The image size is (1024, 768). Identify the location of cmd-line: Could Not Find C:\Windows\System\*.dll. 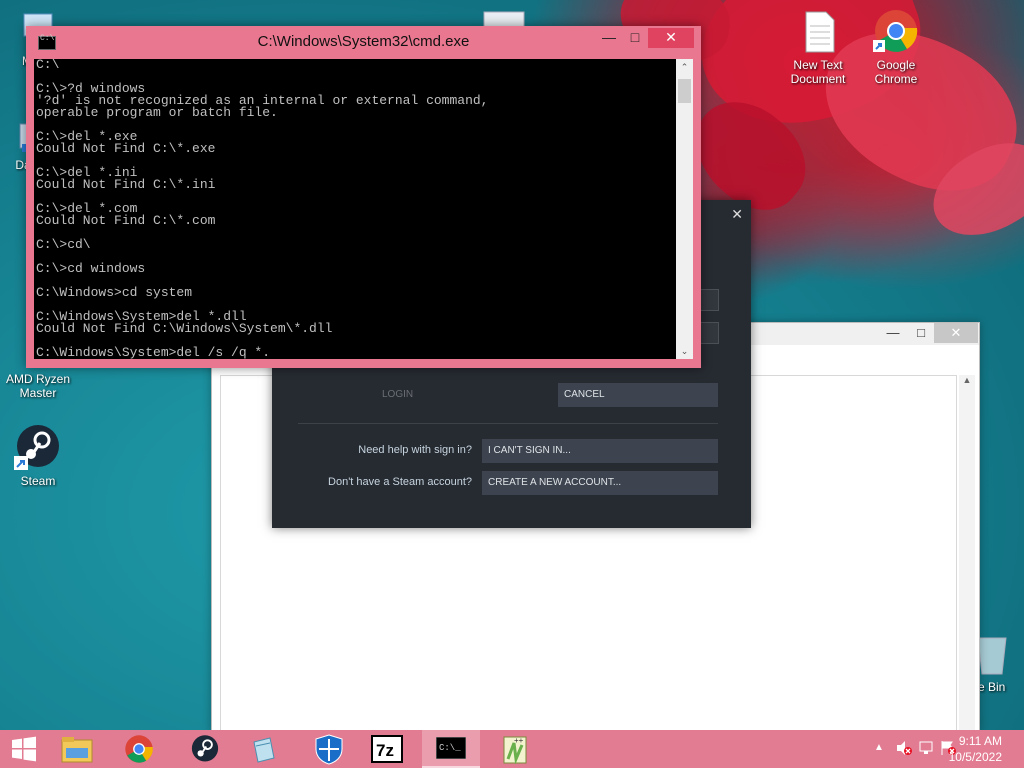
(184, 328).